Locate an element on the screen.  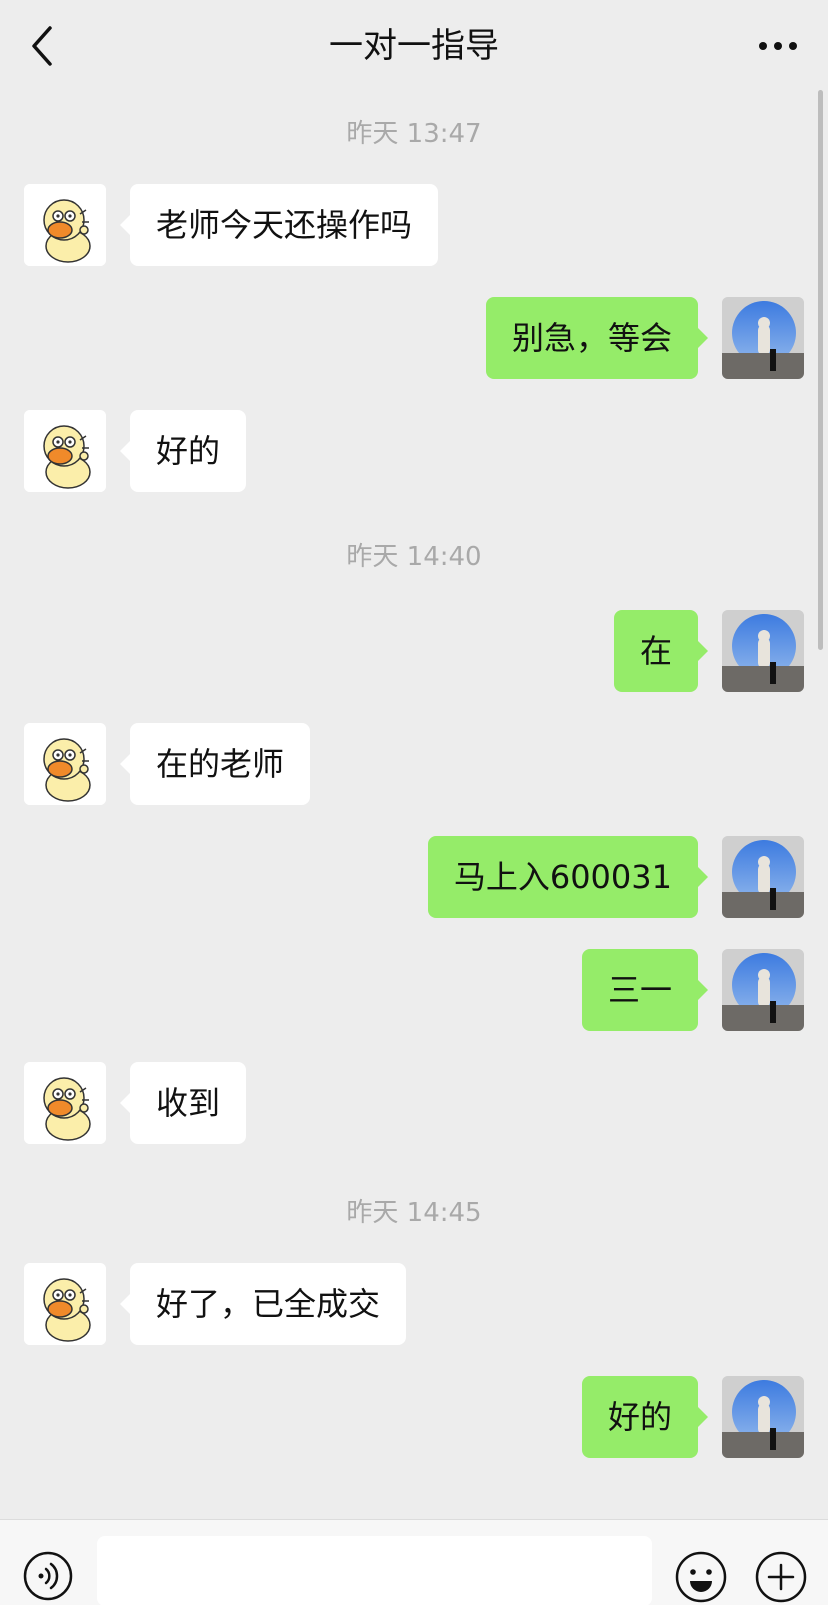
message-row-sent: 好的 is located at coordinates (414, 1417).